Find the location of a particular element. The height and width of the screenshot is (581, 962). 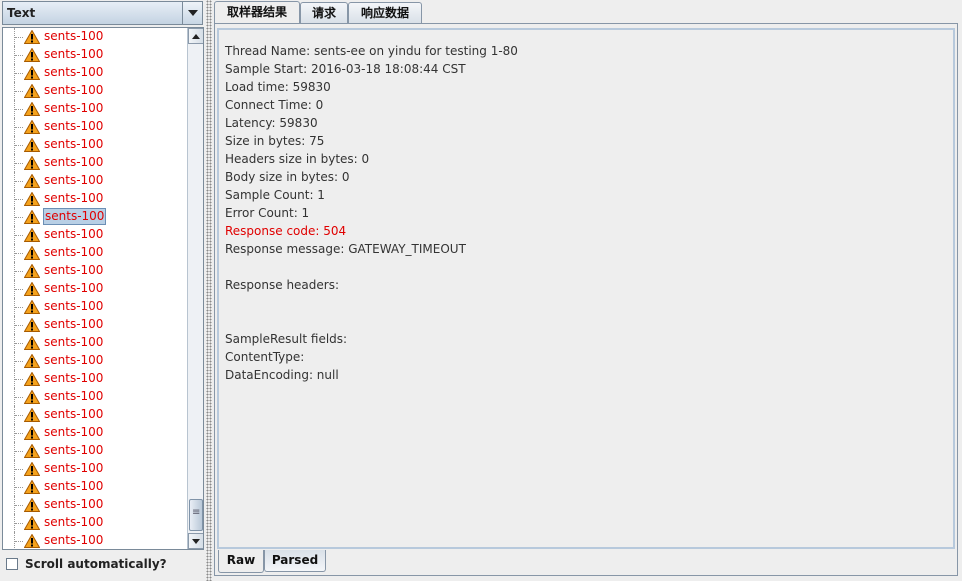

tree-scrollbar is located at coordinates (195, 288).